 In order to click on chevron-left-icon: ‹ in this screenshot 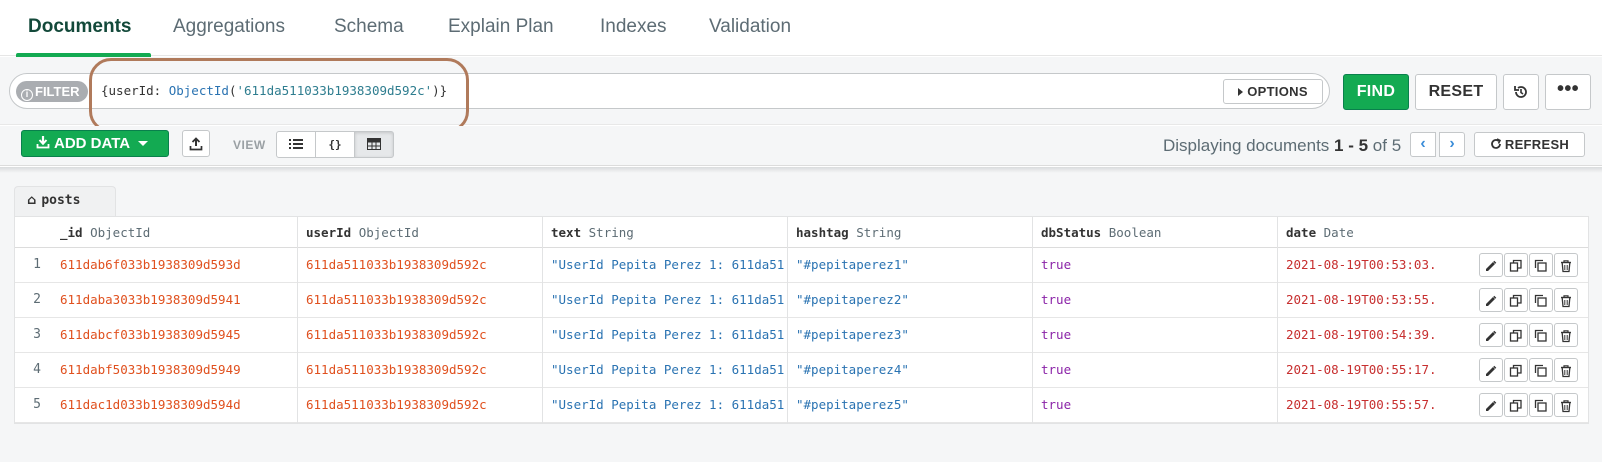, I will do `click(1423, 143)`.